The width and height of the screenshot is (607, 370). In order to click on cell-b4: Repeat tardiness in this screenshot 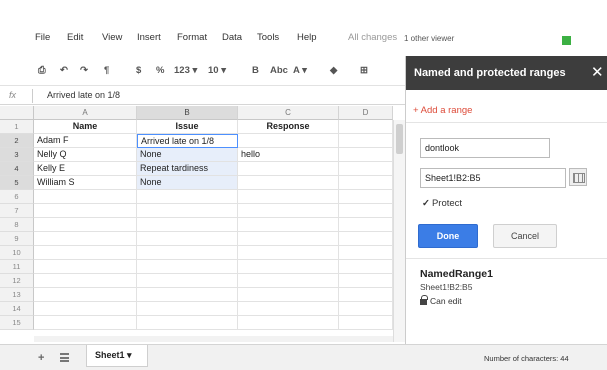, I will do `click(187, 169)`.